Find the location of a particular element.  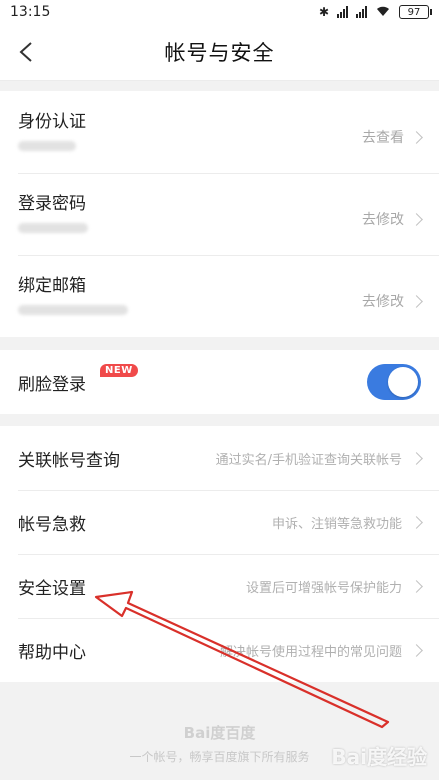

row-action: 去查看 is located at coordinates (392, 137).